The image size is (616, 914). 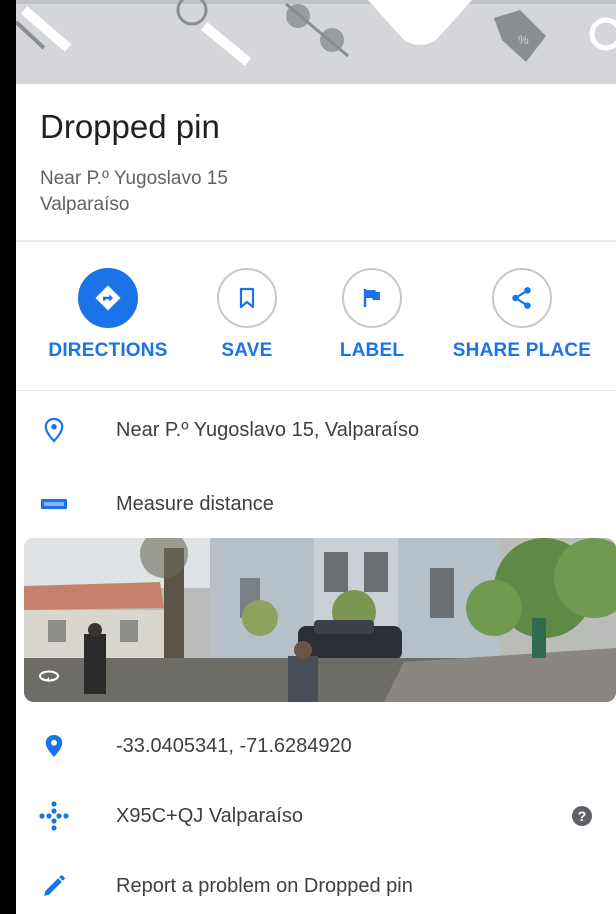 What do you see at coordinates (56, 886) in the screenshot?
I see `pencil-icon` at bounding box center [56, 886].